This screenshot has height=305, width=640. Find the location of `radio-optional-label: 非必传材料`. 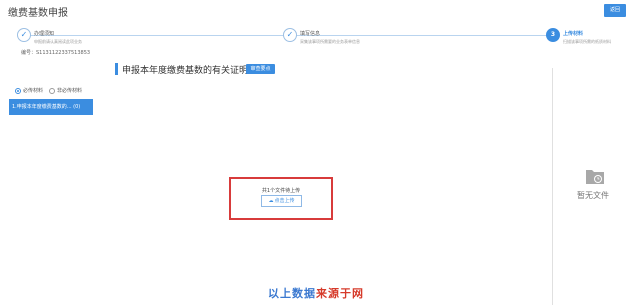

radio-optional-label: 非必传材料 is located at coordinates (70, 91).